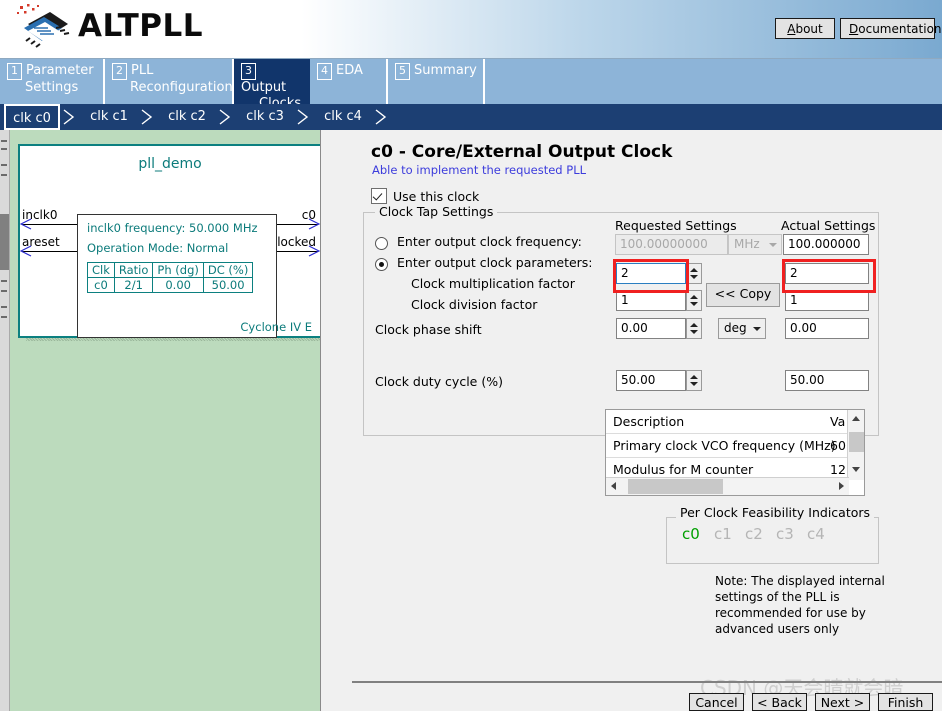  What do you see at coordinates (248, 71) in the screenshot?
I see `tab-number: 3` at bounding box center [248, 71].